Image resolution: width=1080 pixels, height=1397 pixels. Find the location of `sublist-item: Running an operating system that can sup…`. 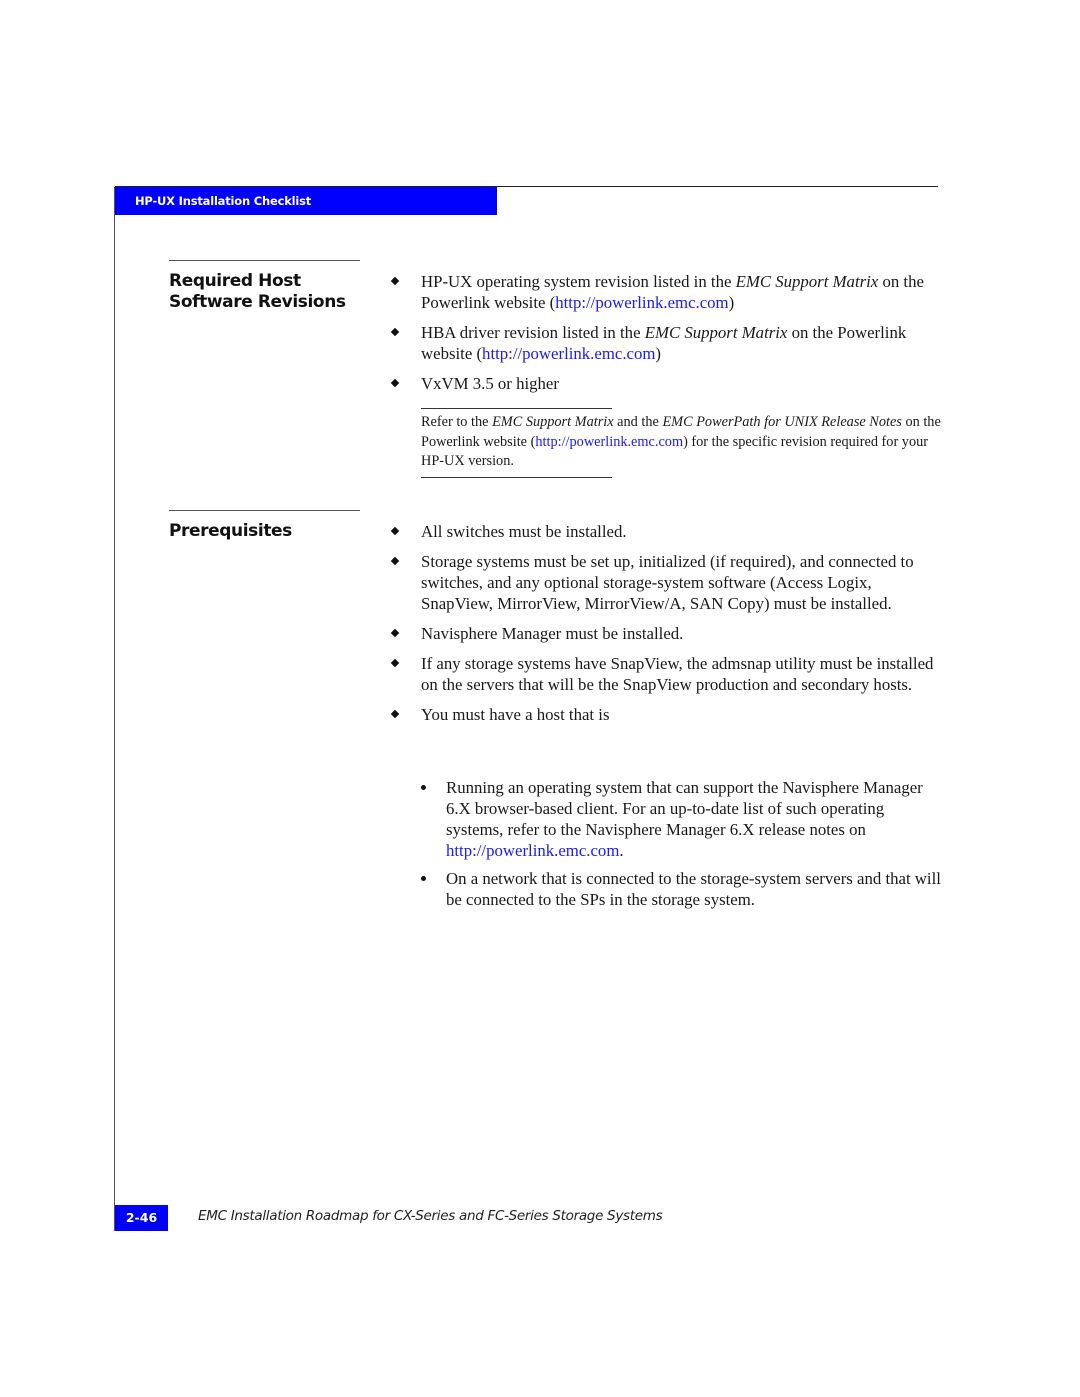

sublist-item: Running an operating system that can sup… is located at coordinates (681, 819).